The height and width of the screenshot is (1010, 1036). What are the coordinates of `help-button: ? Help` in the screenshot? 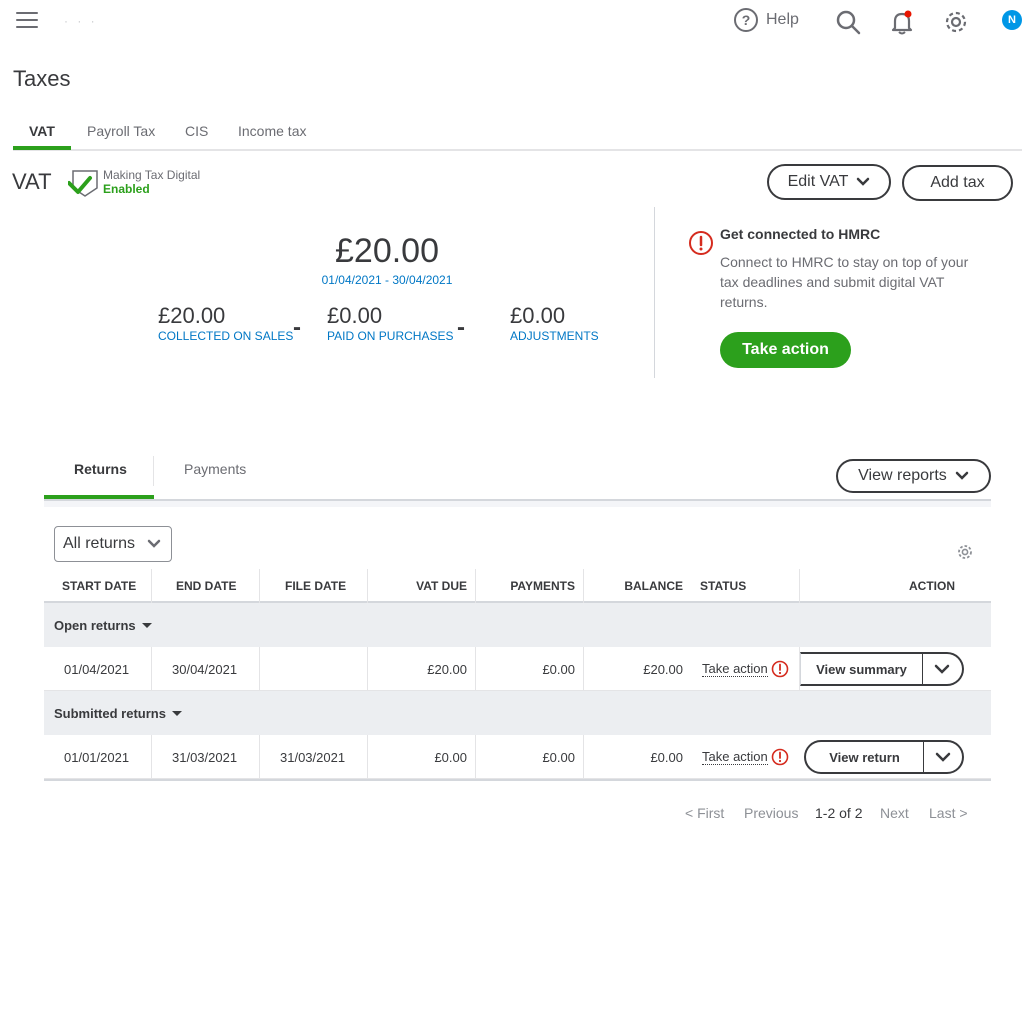 It's located at (766, 20).